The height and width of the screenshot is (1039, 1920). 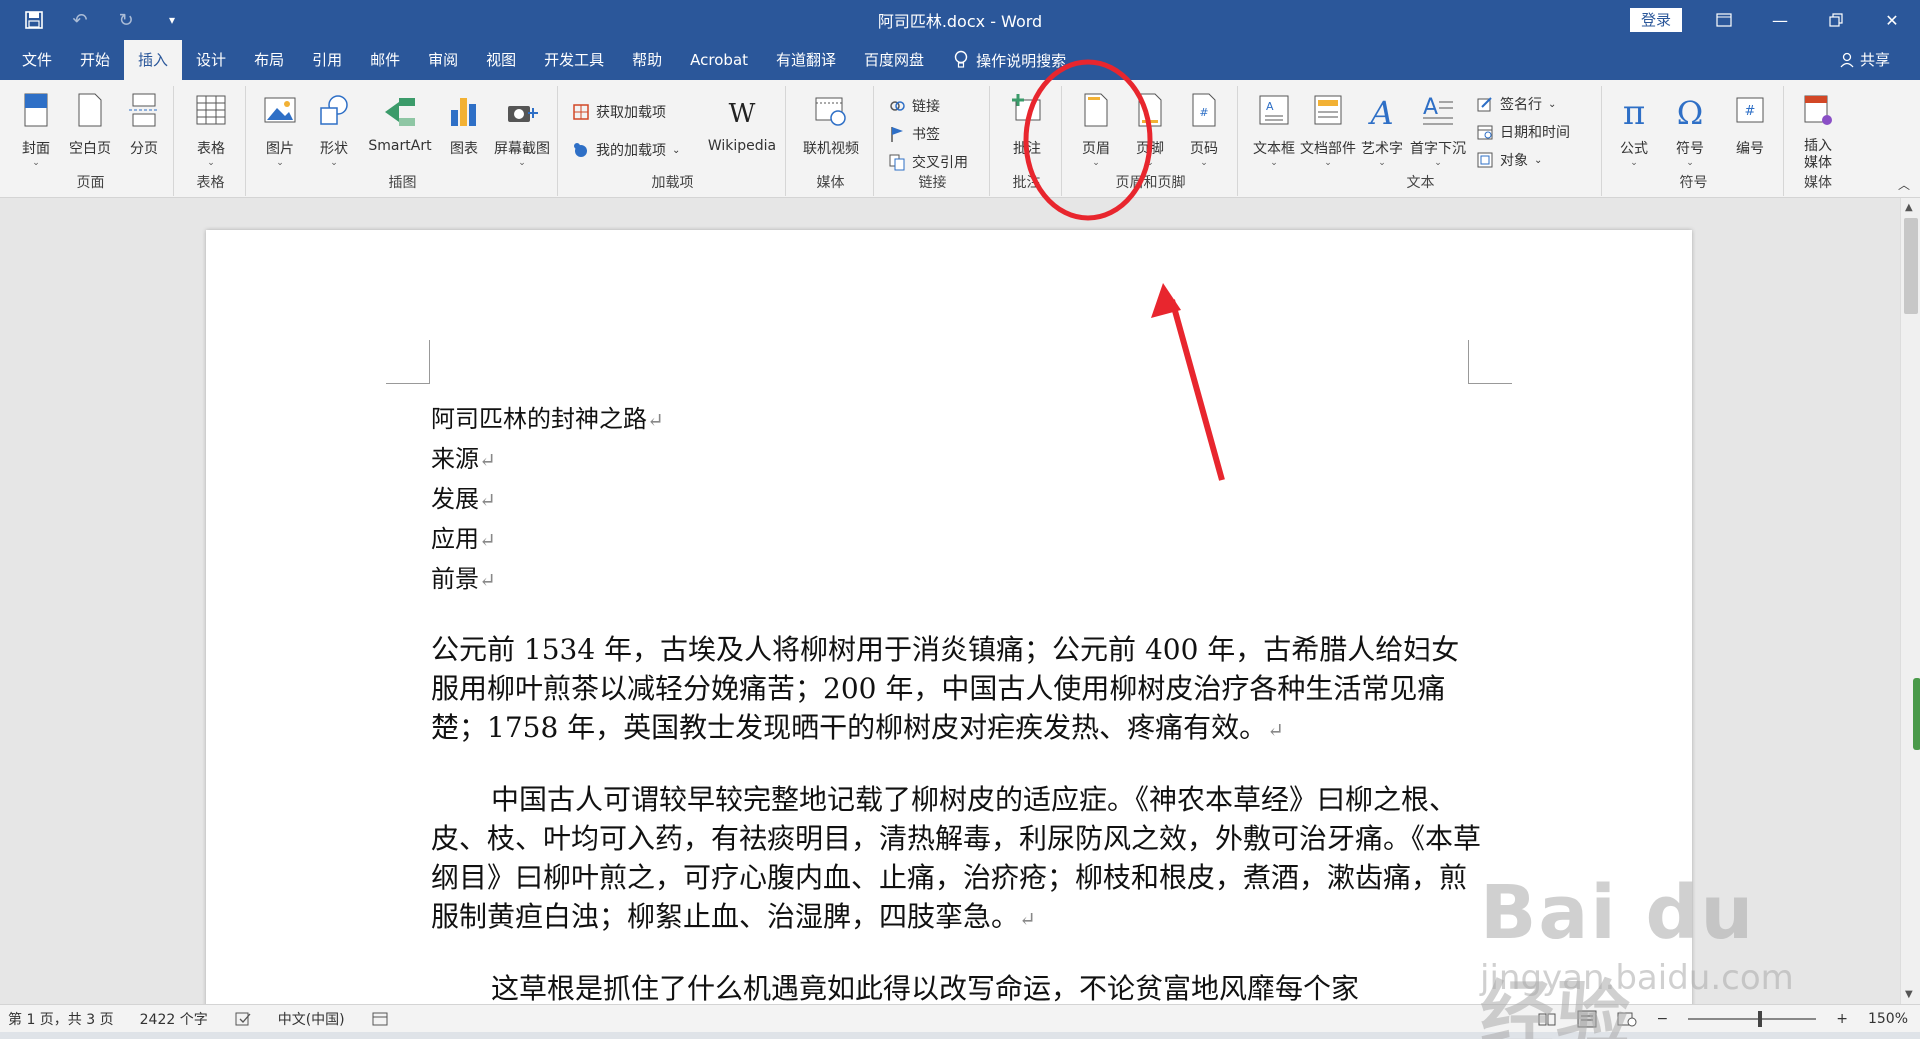 I want to click on my-addins-button: 我的加载项 ⌄, so click(x=626, y=150).